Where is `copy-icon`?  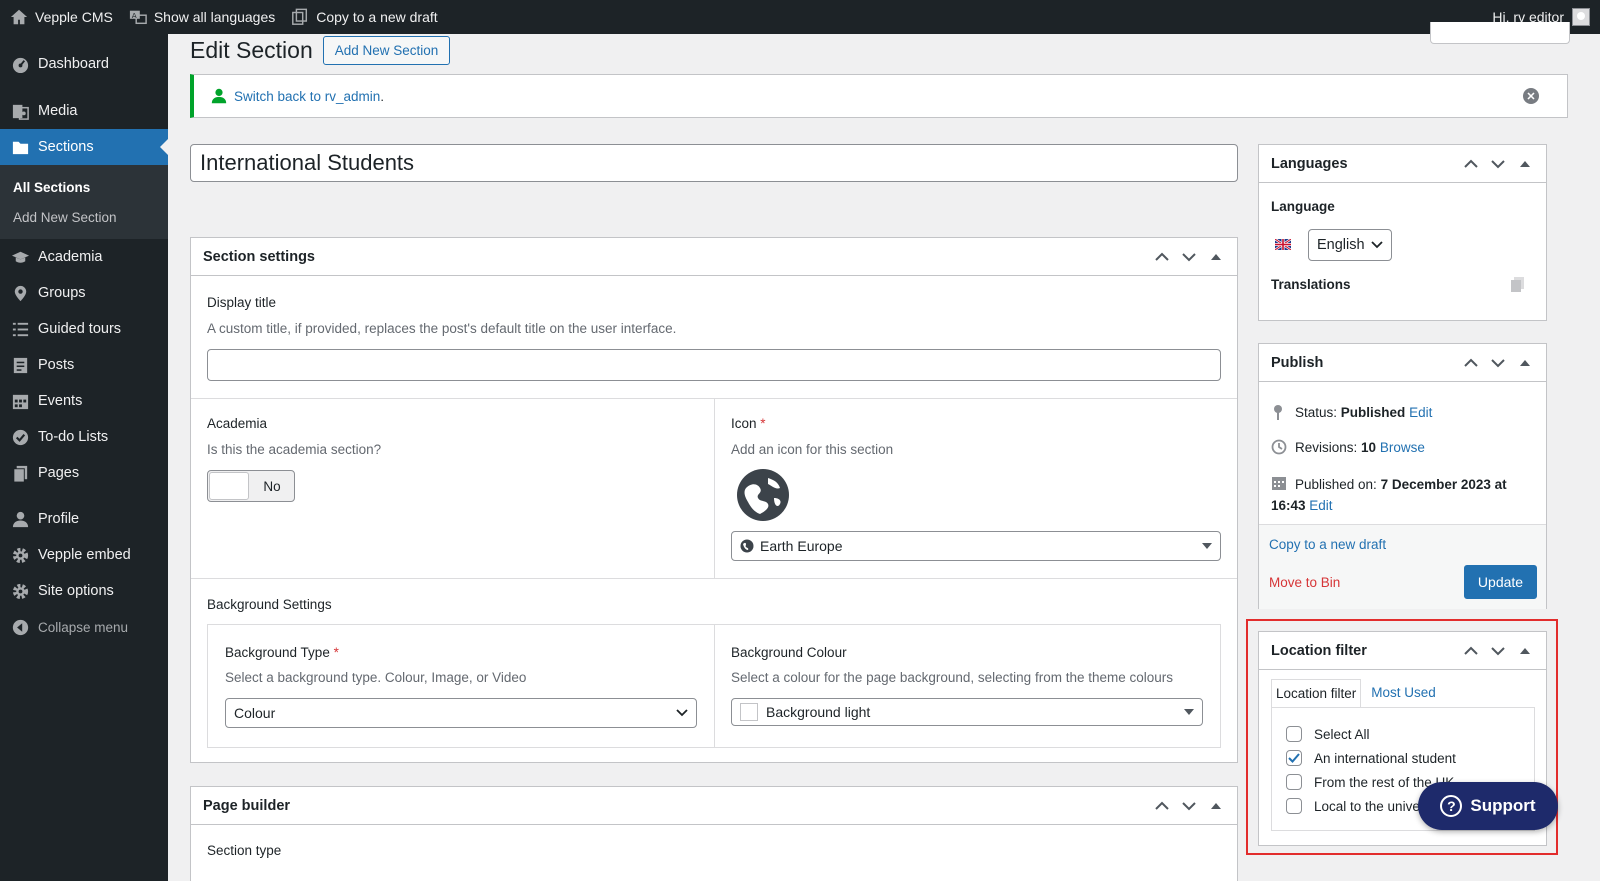
copy-icon is located at coordinates (1518, 286).